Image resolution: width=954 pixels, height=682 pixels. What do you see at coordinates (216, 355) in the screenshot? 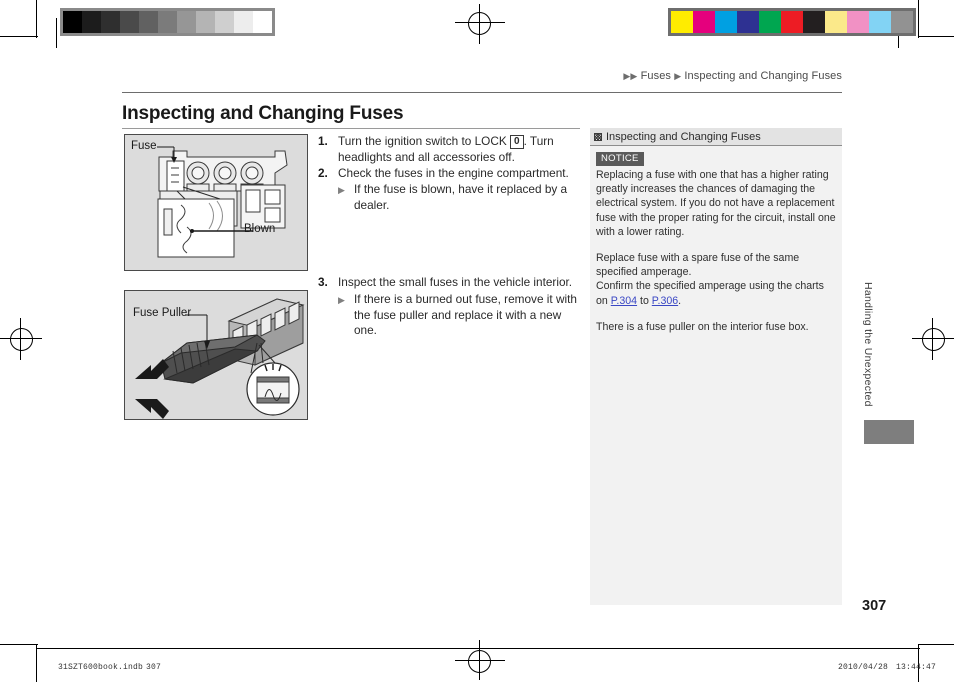
I see `figure-fuse-puller: Fuse Puller` at bounding box center [216, 355].